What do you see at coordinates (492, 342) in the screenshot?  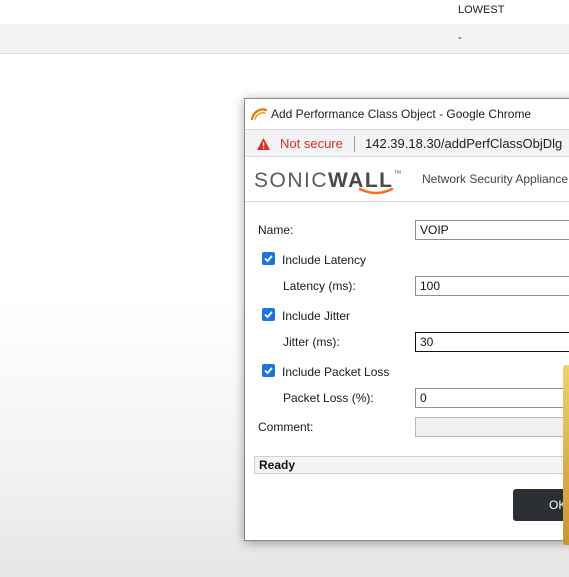 I see `jitter-input` at bounding box center [492, 342].